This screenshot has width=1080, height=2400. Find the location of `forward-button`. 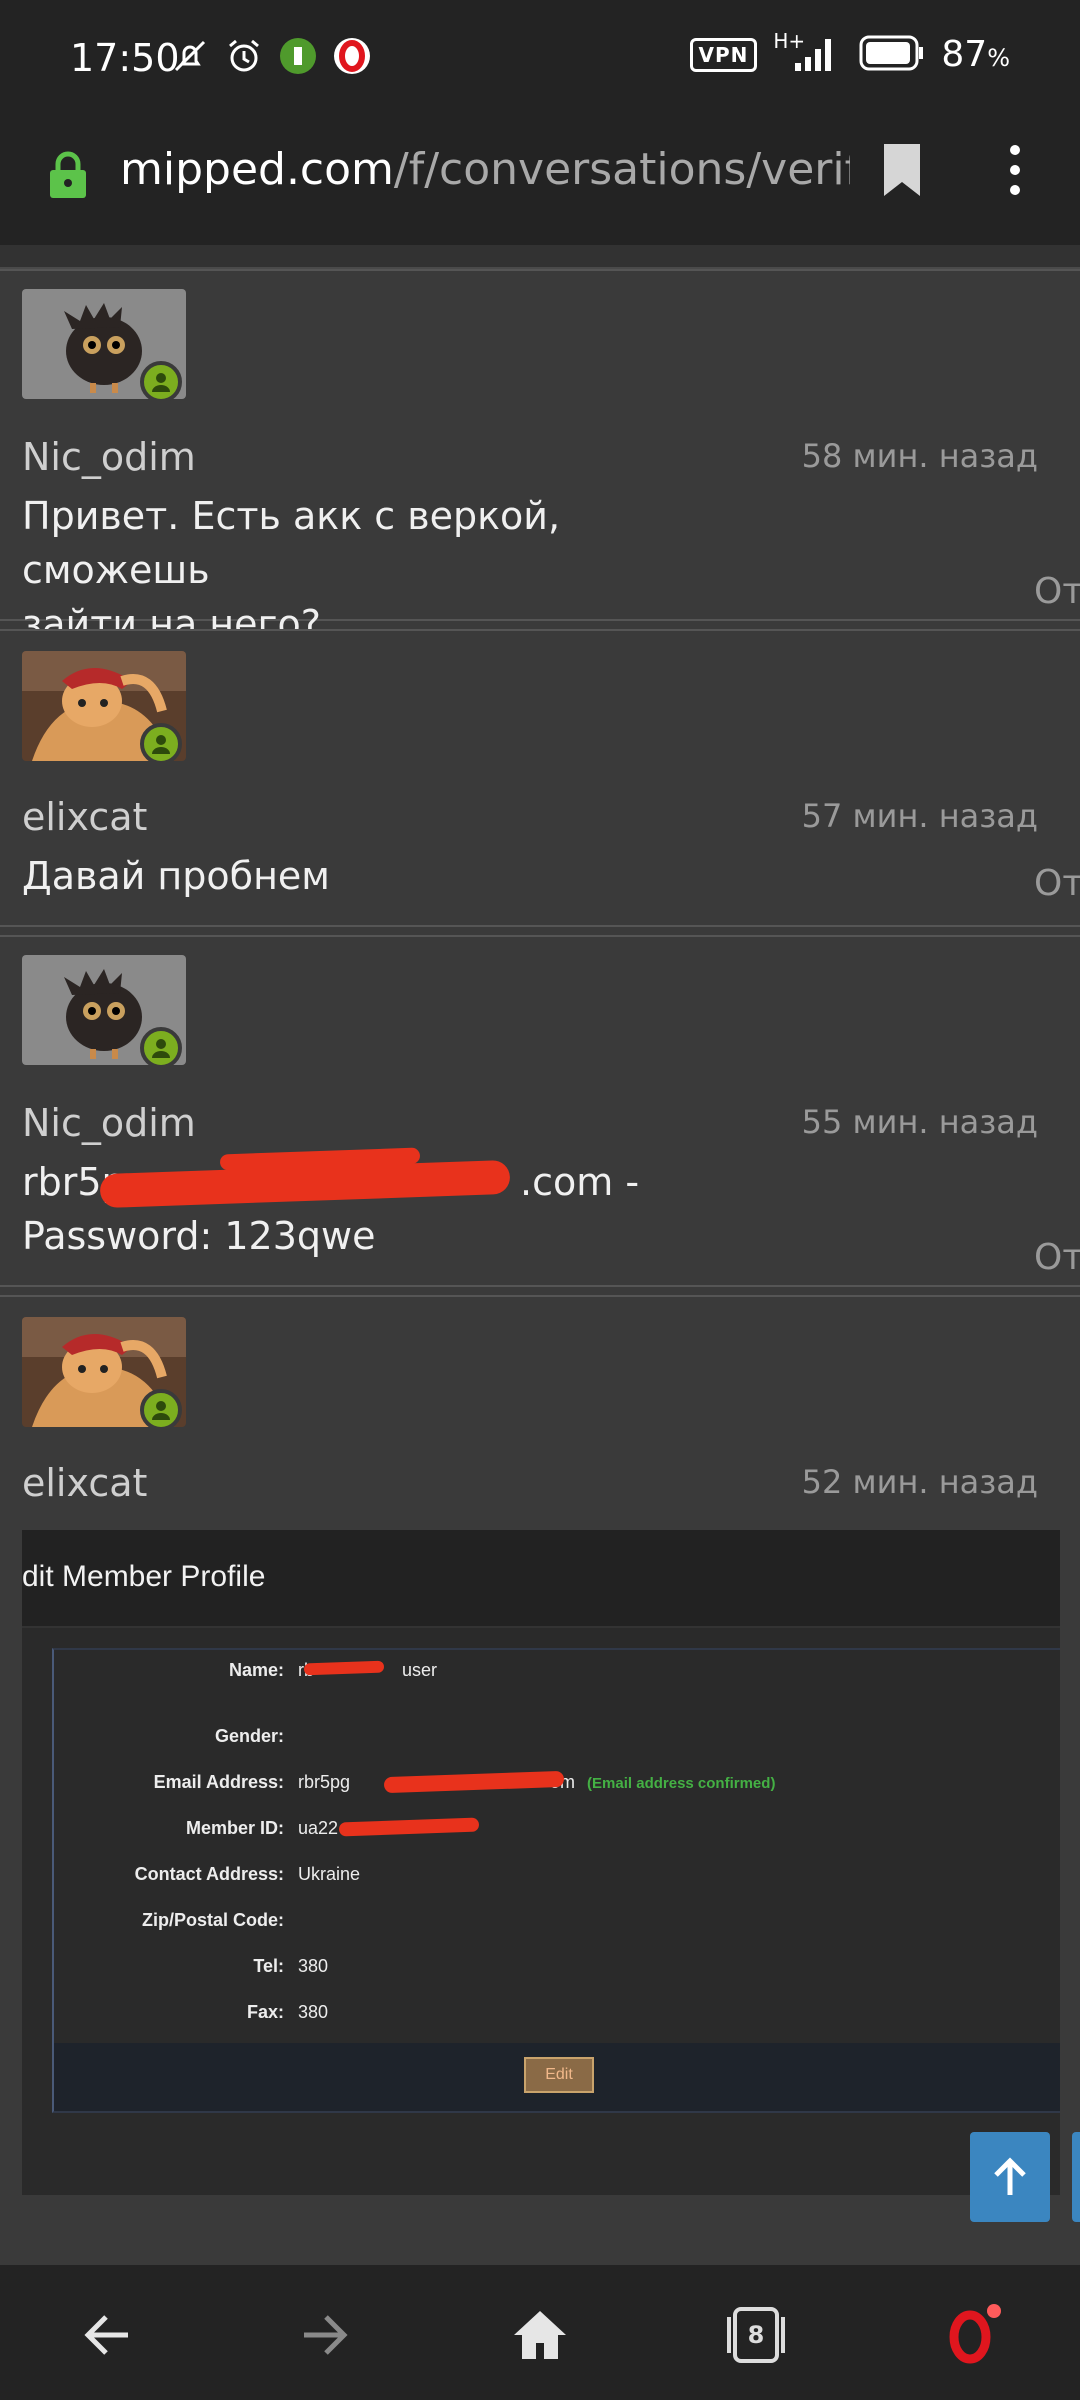

forward-button is located at coordinates (324, 2335).